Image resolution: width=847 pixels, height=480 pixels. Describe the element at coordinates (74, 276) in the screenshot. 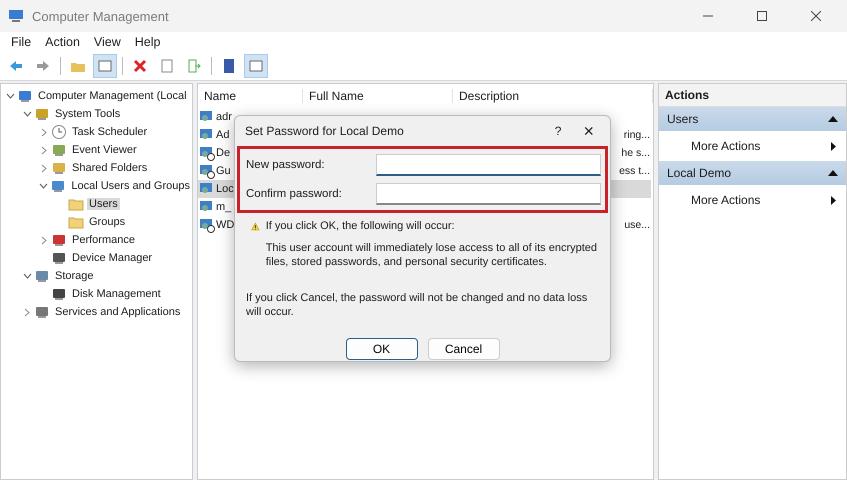

I see `tree-item: Storage` at that location.